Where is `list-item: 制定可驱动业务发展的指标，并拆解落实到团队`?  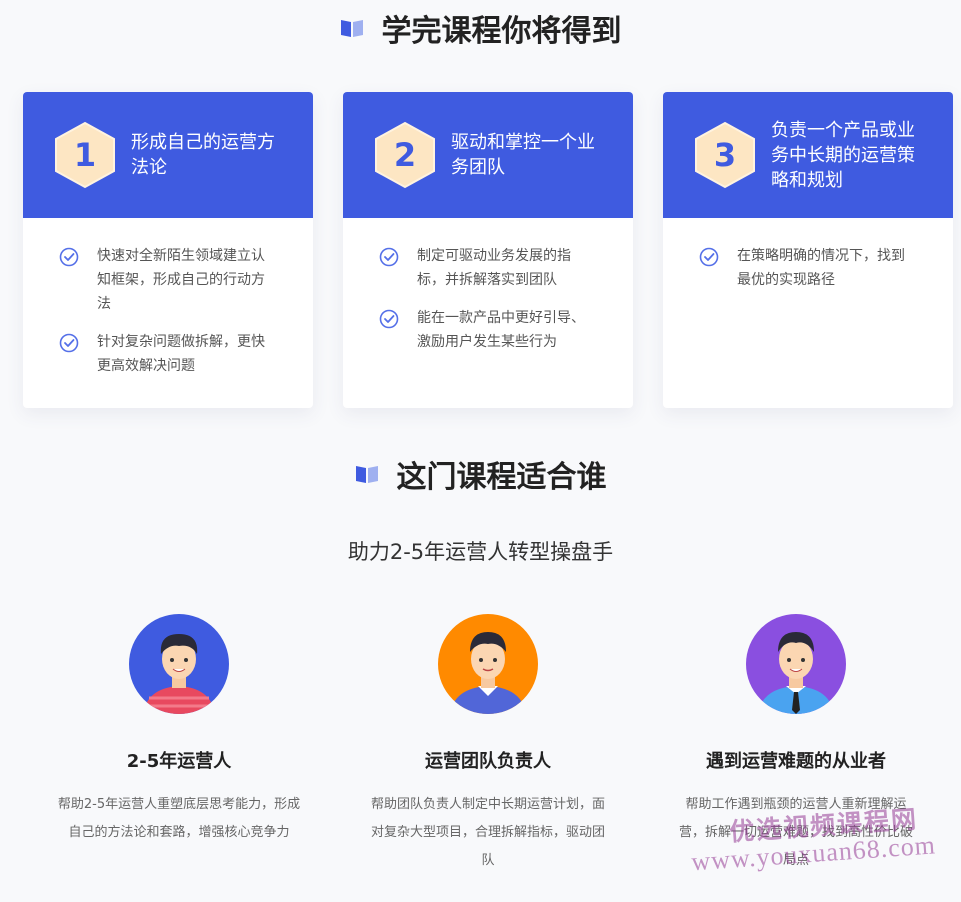
list-item: 制定可驱动业务发展的指标，并拆解落实到团队 is located at coordinates (491, 268).